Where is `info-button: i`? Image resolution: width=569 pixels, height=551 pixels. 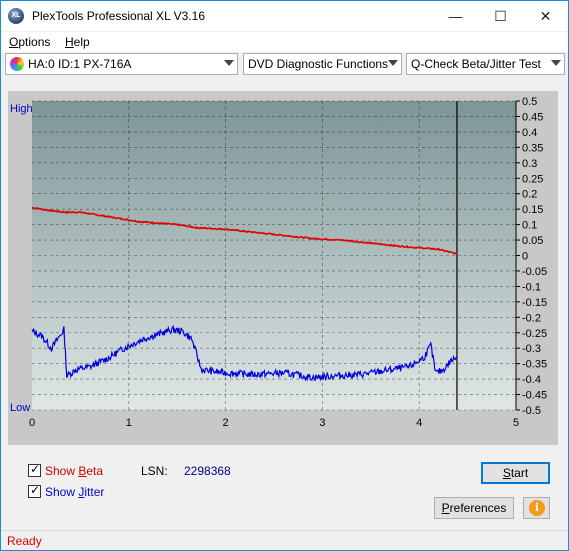 info-button: i is located at coordinates (536, 508).